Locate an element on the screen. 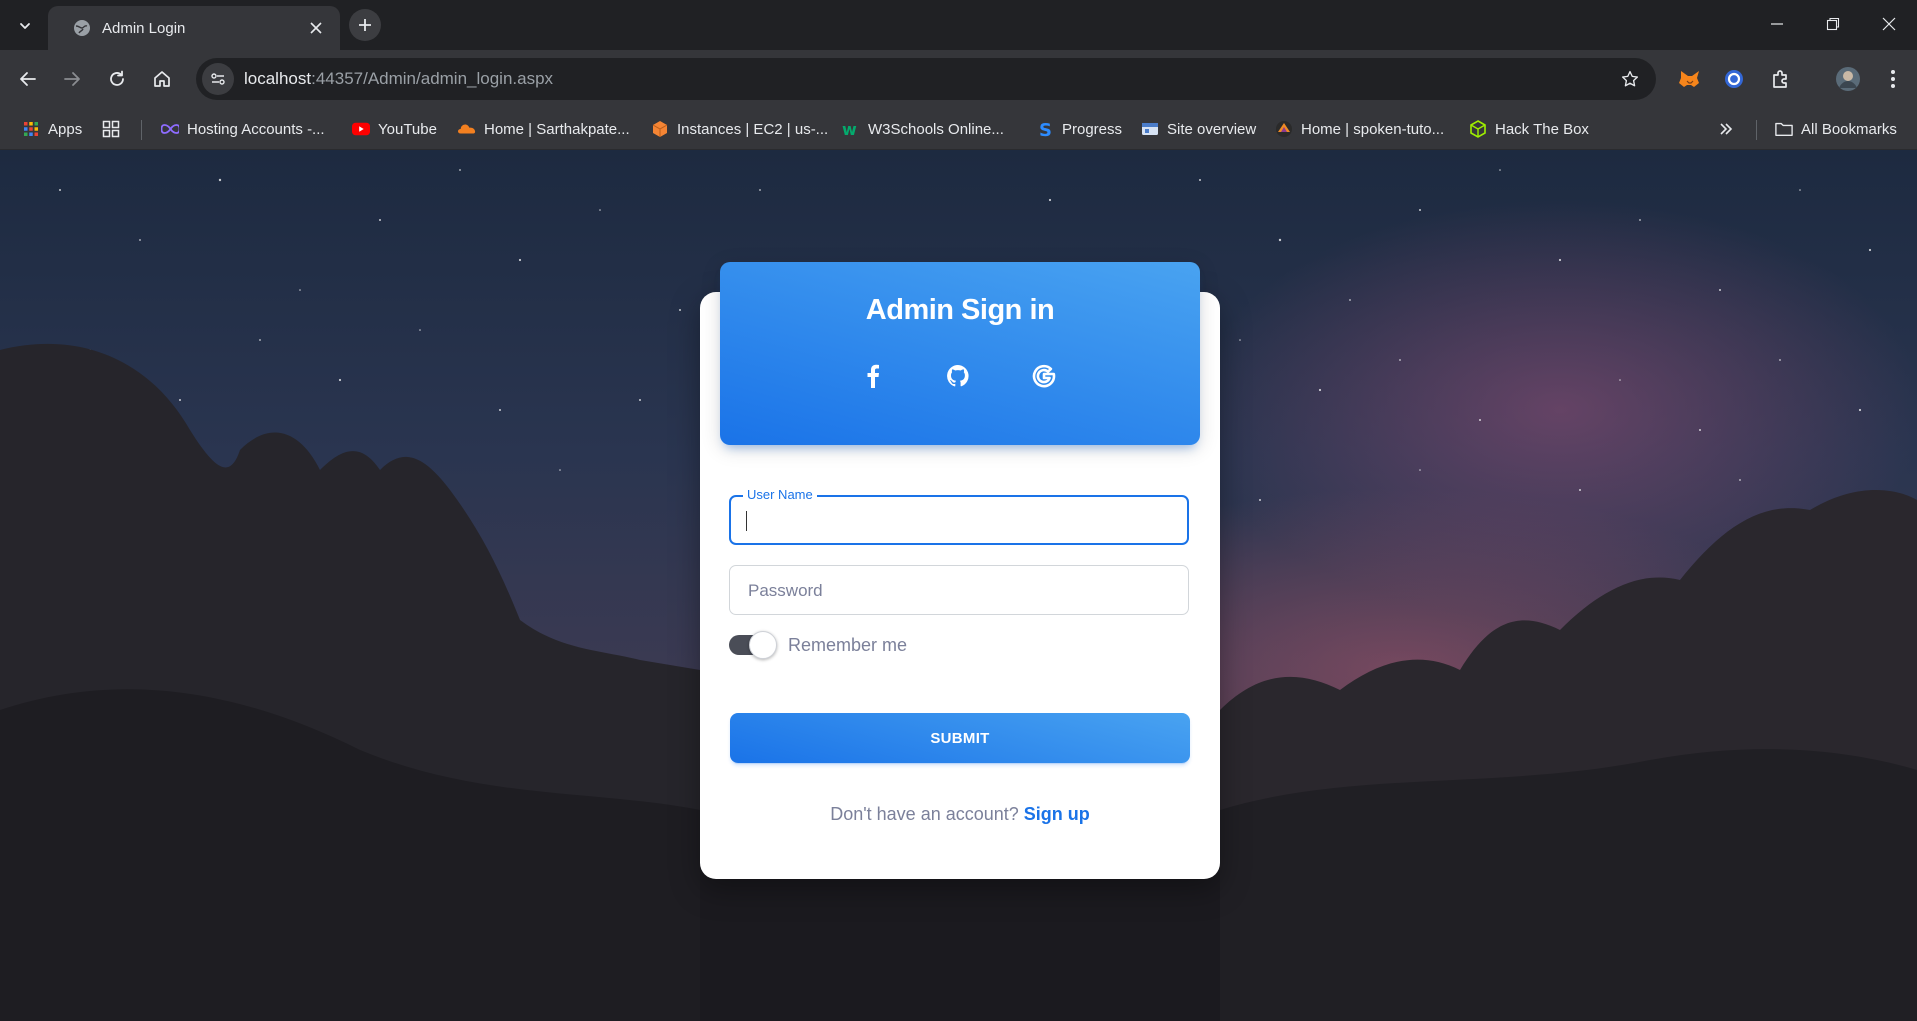 The image size is (1917, 1021). browser-menu-icon is located at coordinates (1893, 79).